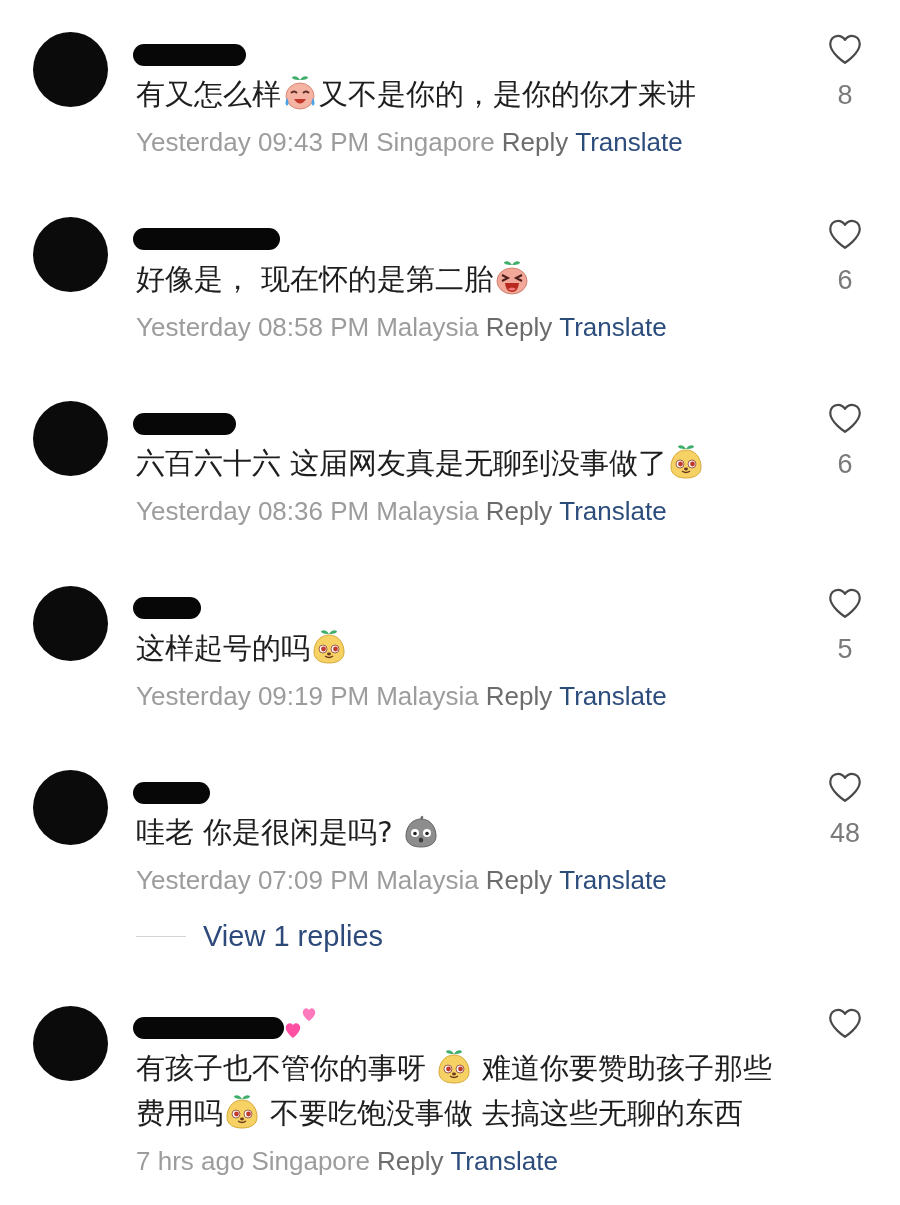 The image size is (900, 1205). I want to click on comment-time: Yesterday 08:36 PM, so click(253, 511).